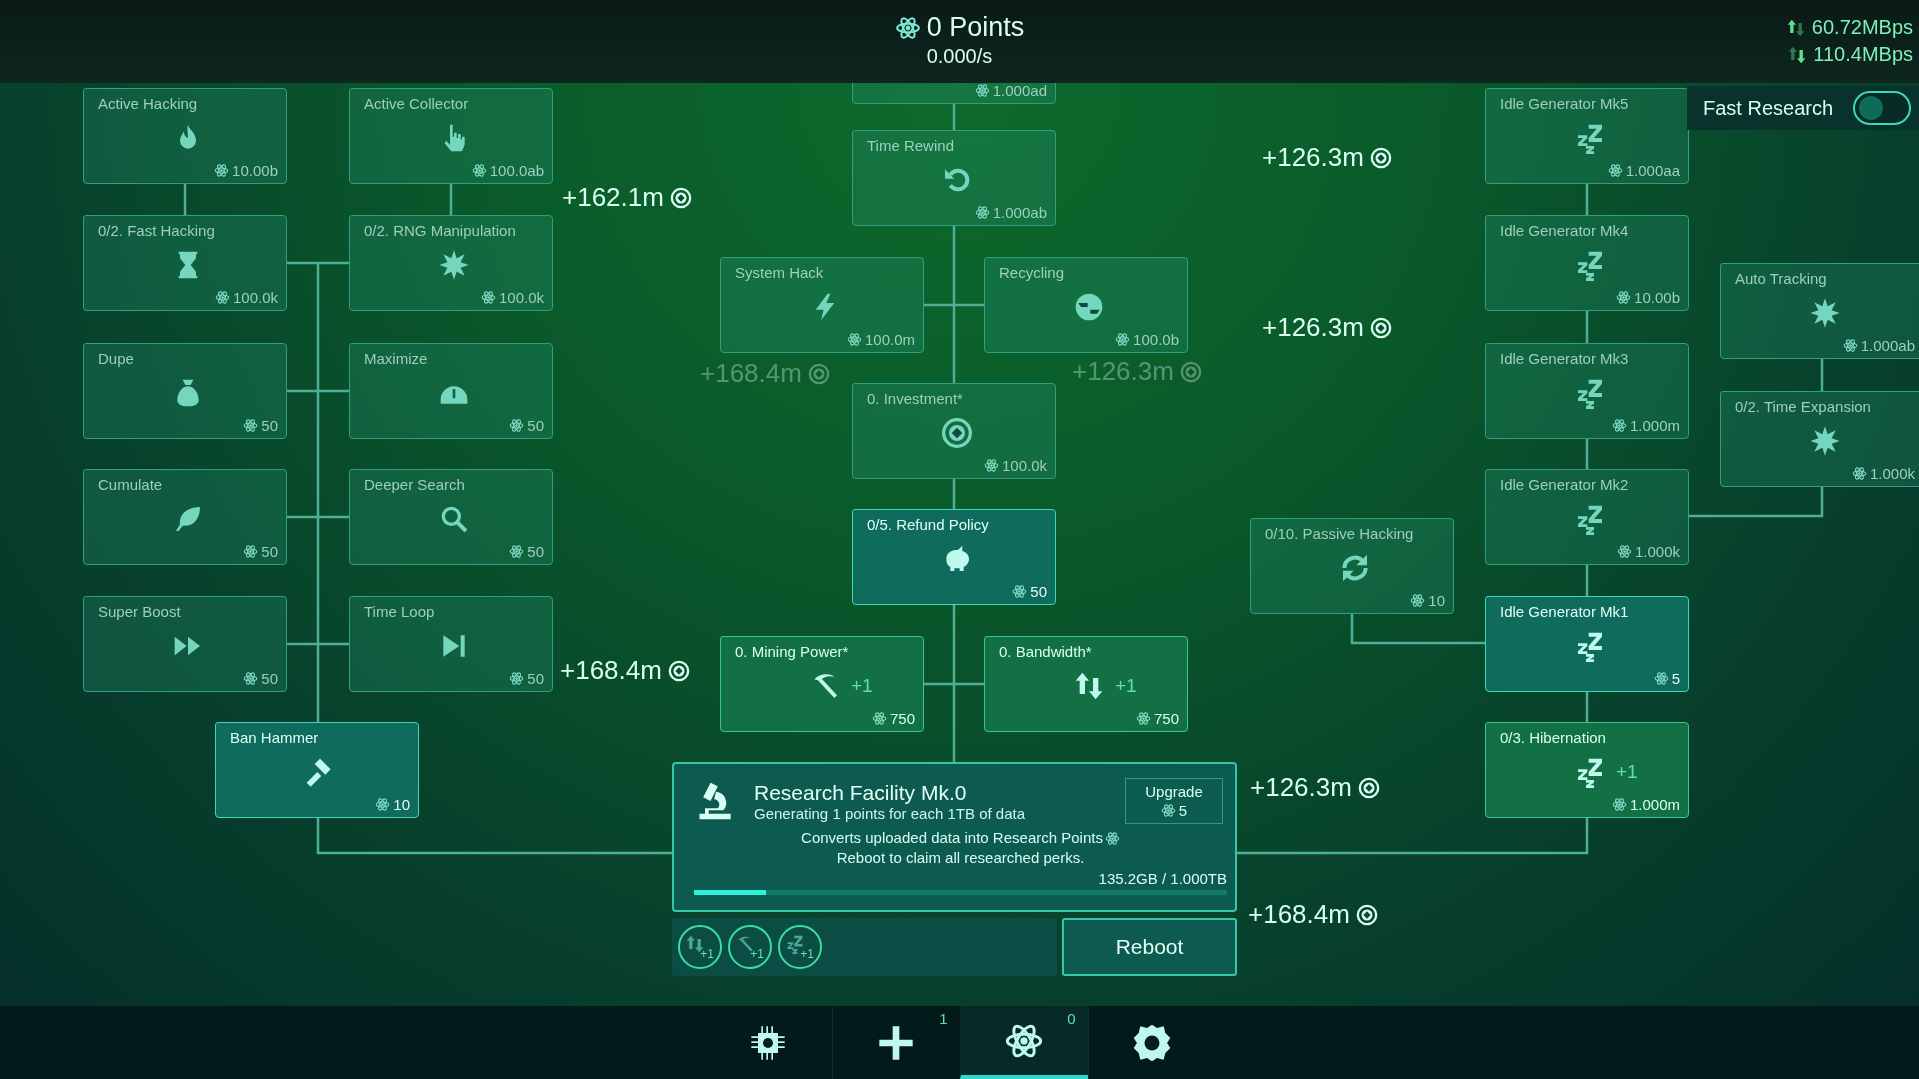 Image resolution: width=1919 pixels, height=1079 pixels. Describe the element at coordinates (954, 93) in the screenshot. I see `perk-card: 1.000ad` at that location.